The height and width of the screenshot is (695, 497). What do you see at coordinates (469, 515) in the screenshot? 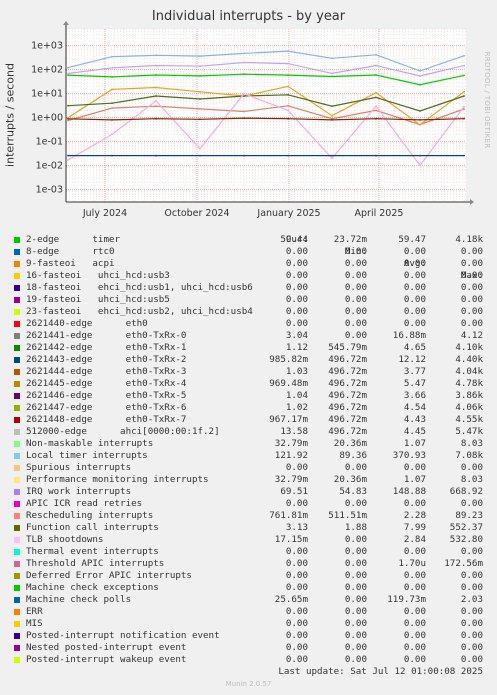
I see `legend-max: 89.23` at bounding box center [469, 515].